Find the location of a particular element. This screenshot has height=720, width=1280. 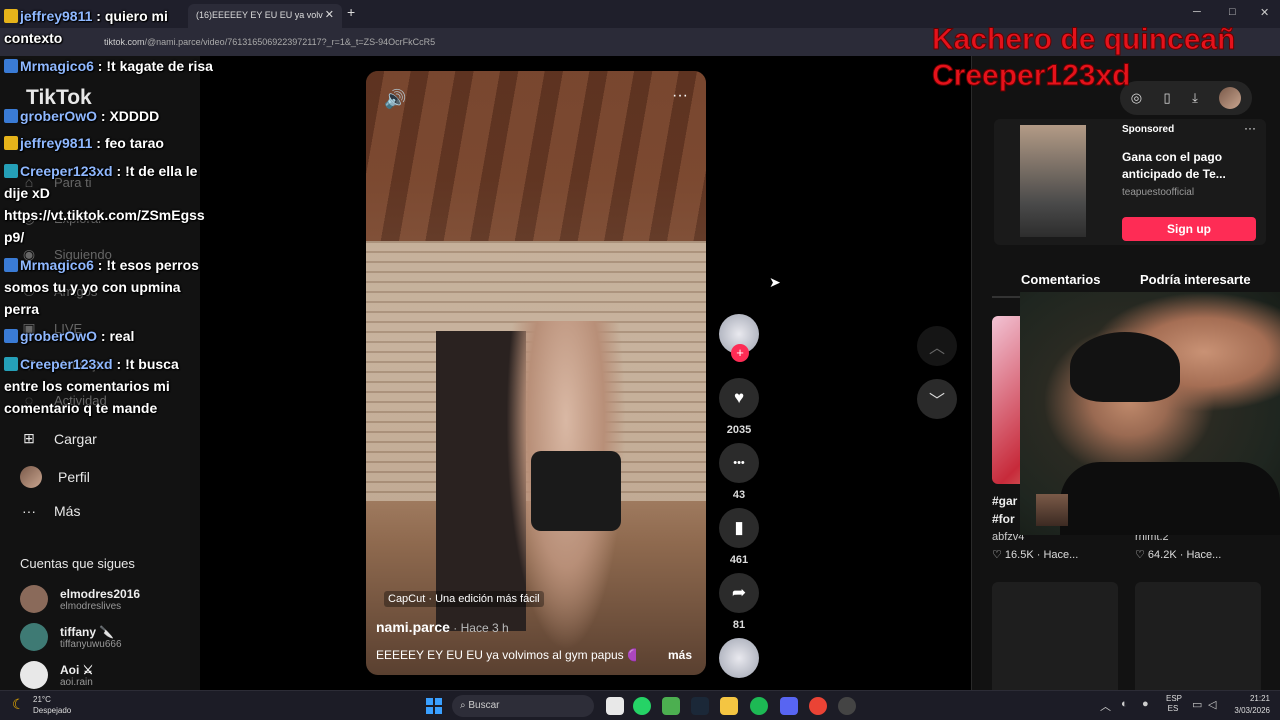

tab-close-icon: ✕ is located at coordinates (329, 14).